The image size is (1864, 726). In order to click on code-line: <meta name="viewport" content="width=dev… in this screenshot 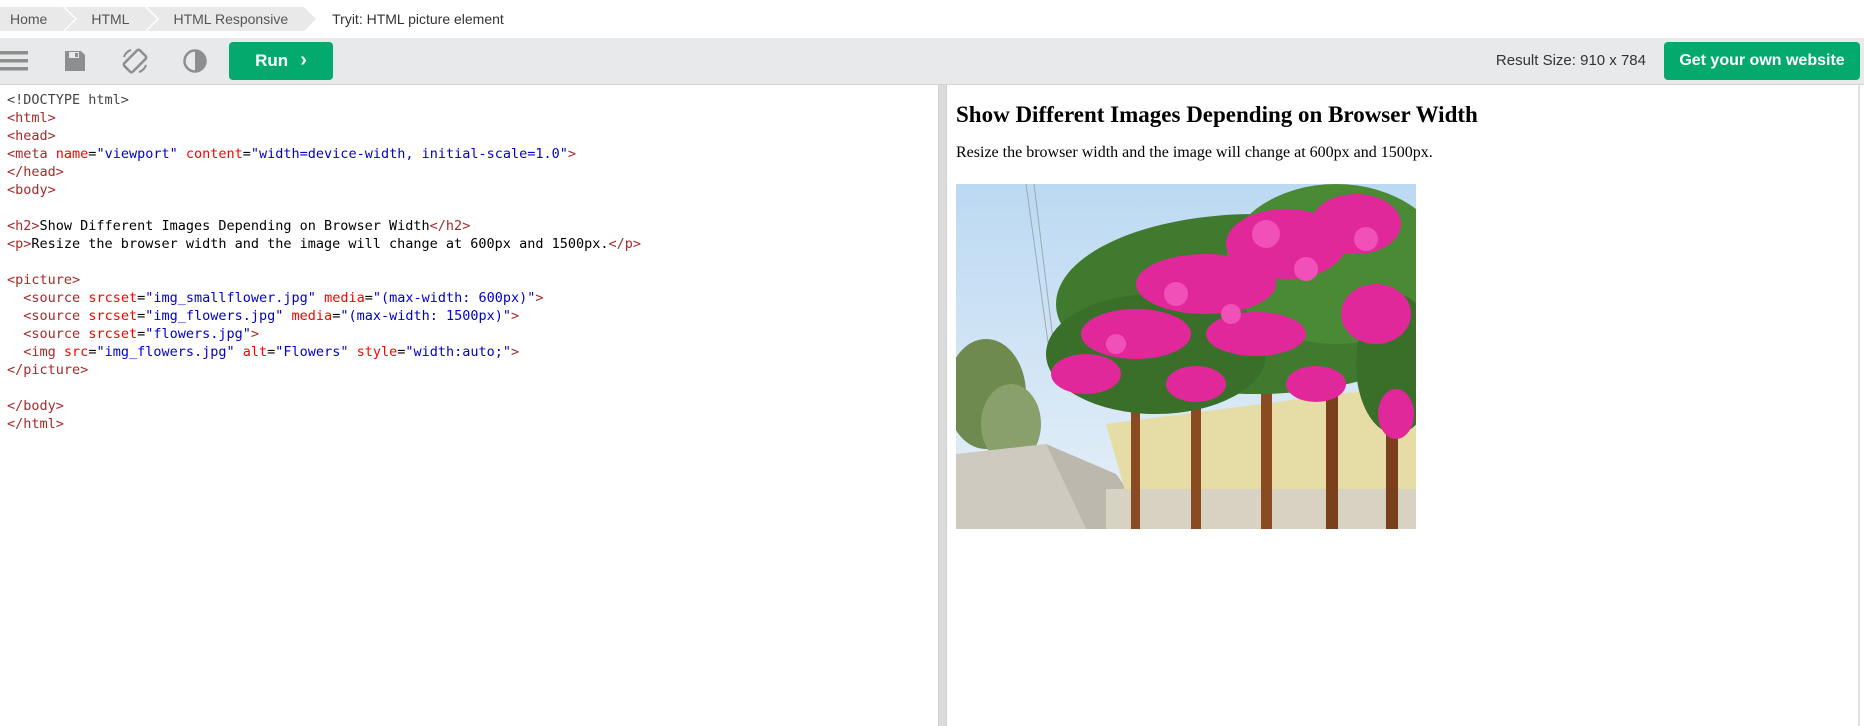, I will do `click(469, 154)`.